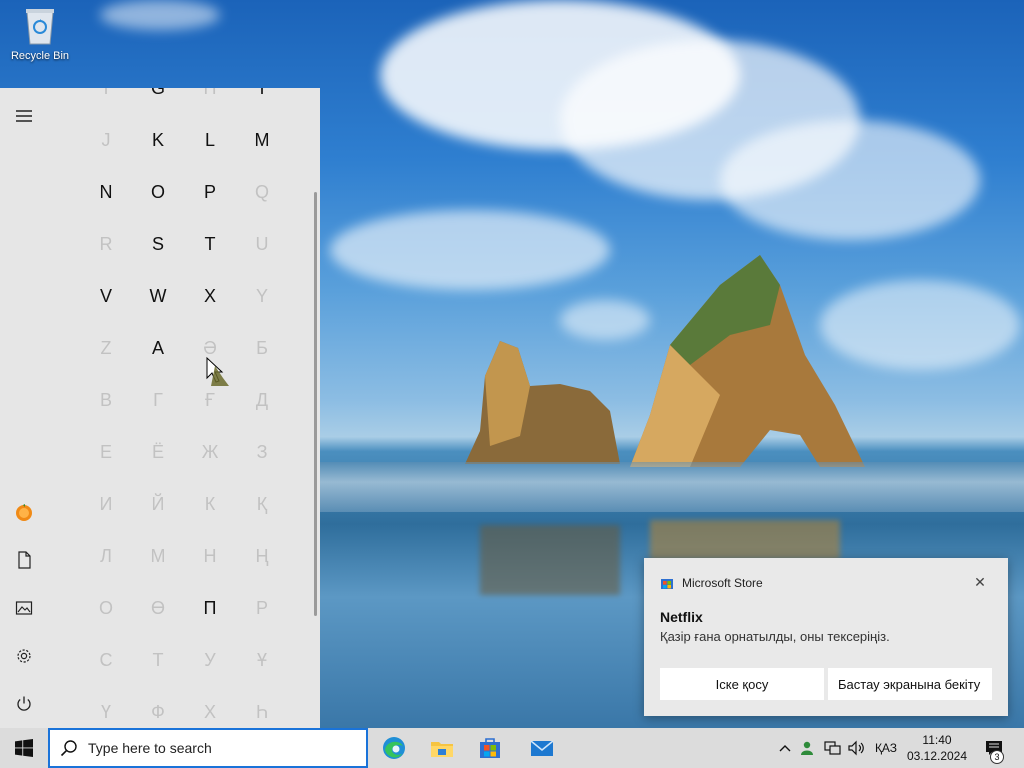  What do you see at coordinates (40, 26) in the screenshot?
I see `recycle-bin-icon` at bounding box center [40, 26].